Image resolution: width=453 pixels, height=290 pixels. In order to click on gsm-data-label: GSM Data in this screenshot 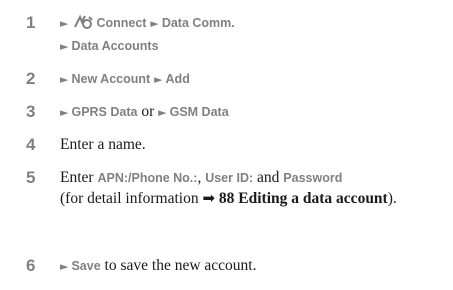, I will do `click(199, 112)`.